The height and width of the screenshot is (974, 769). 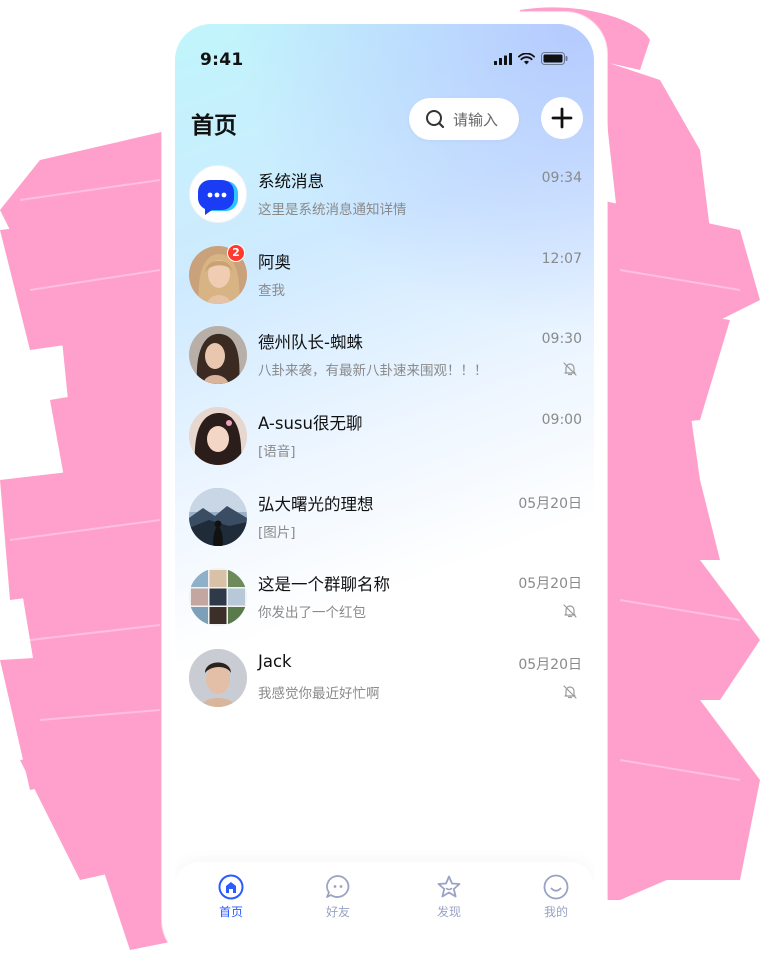 I want to click on plus-icon, so click(x=562, y=118).